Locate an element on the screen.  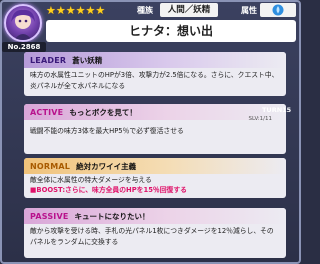
leader-skill-name: 蒼い妖精 is located at coordinates (87, 60).